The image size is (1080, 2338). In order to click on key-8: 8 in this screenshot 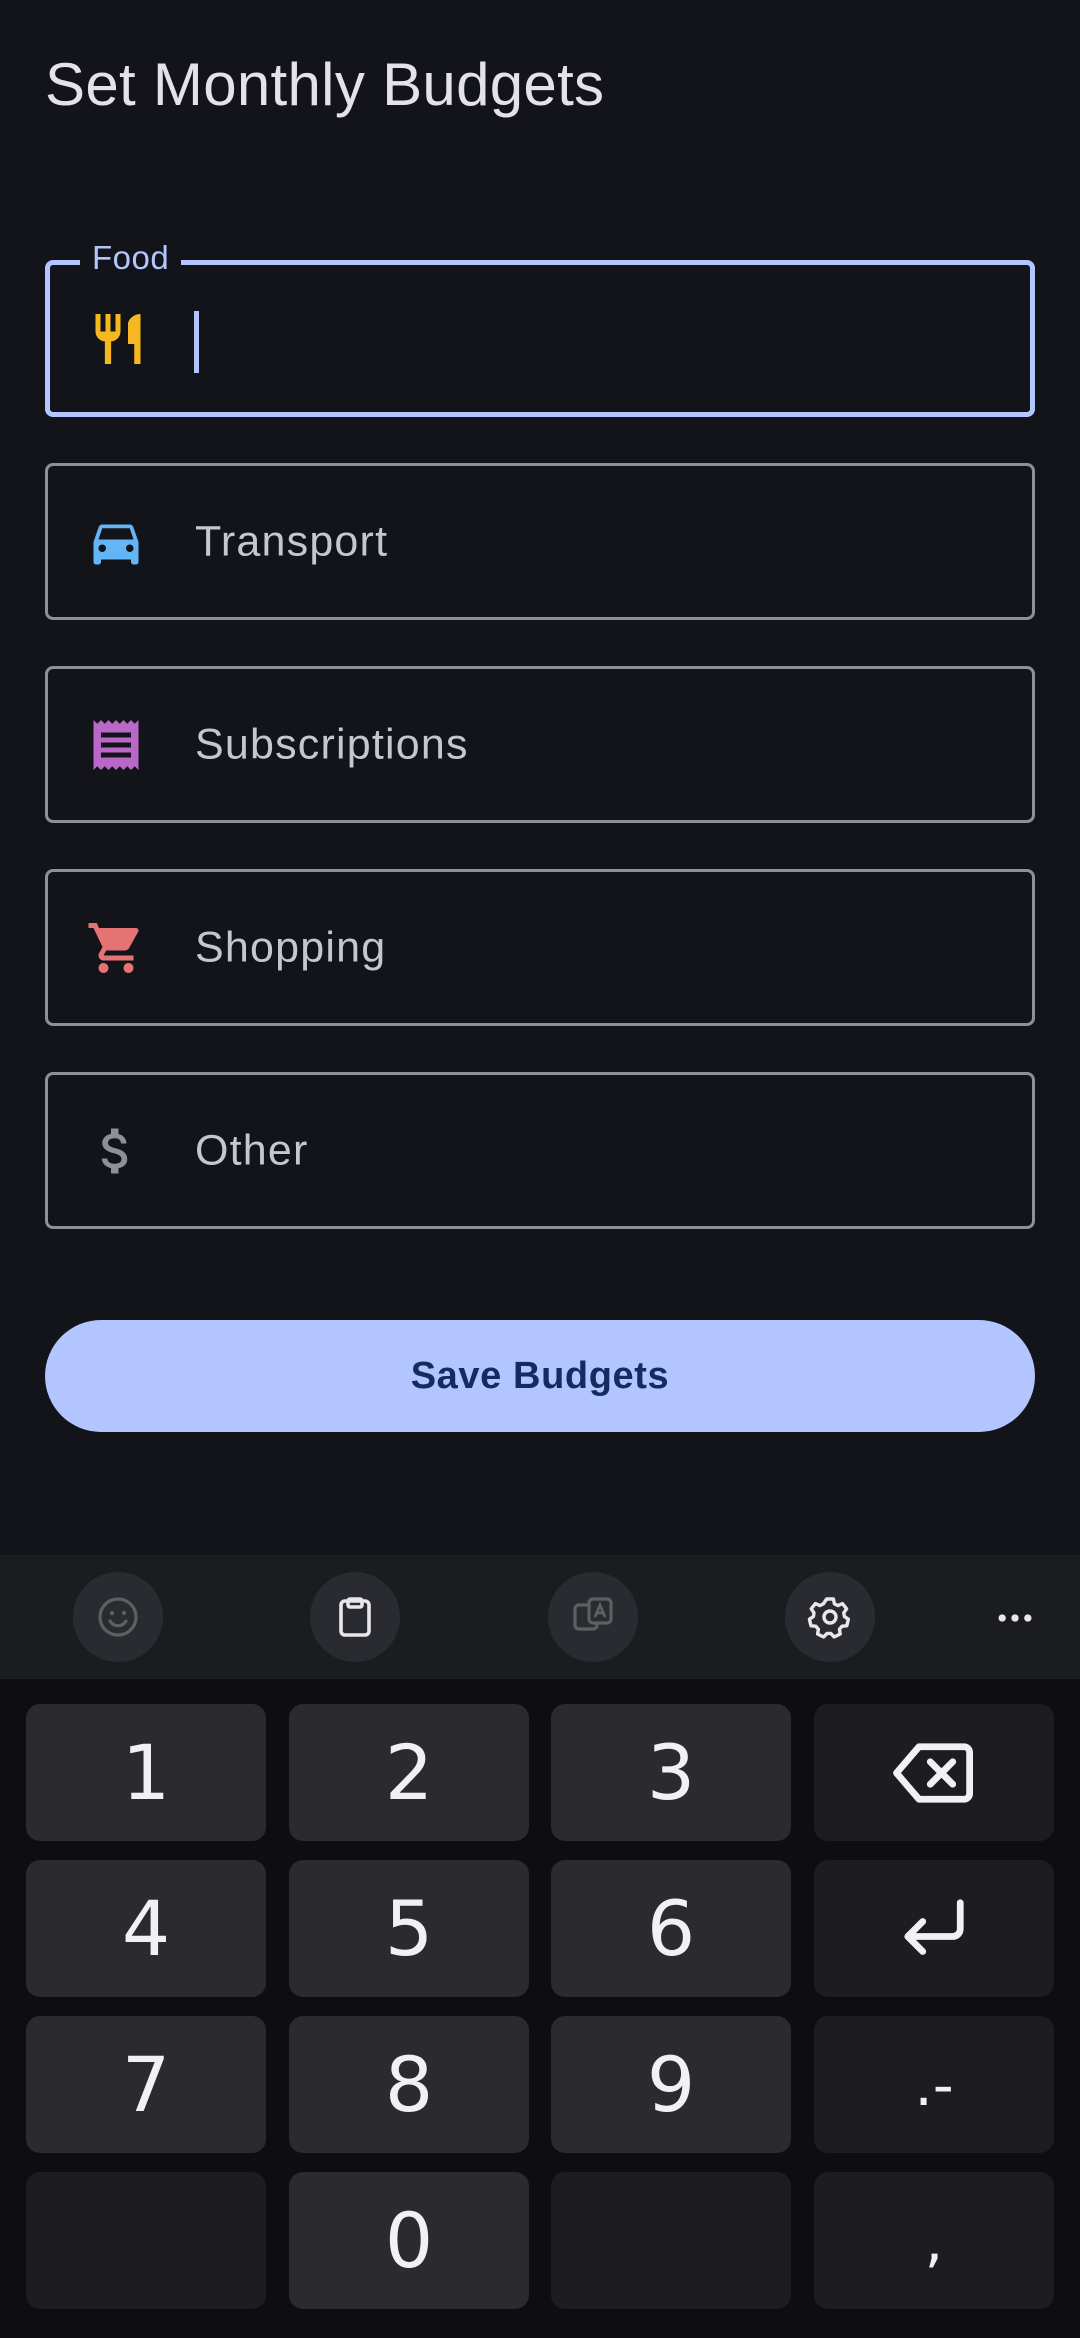, I will do `click(409, 2084)`.